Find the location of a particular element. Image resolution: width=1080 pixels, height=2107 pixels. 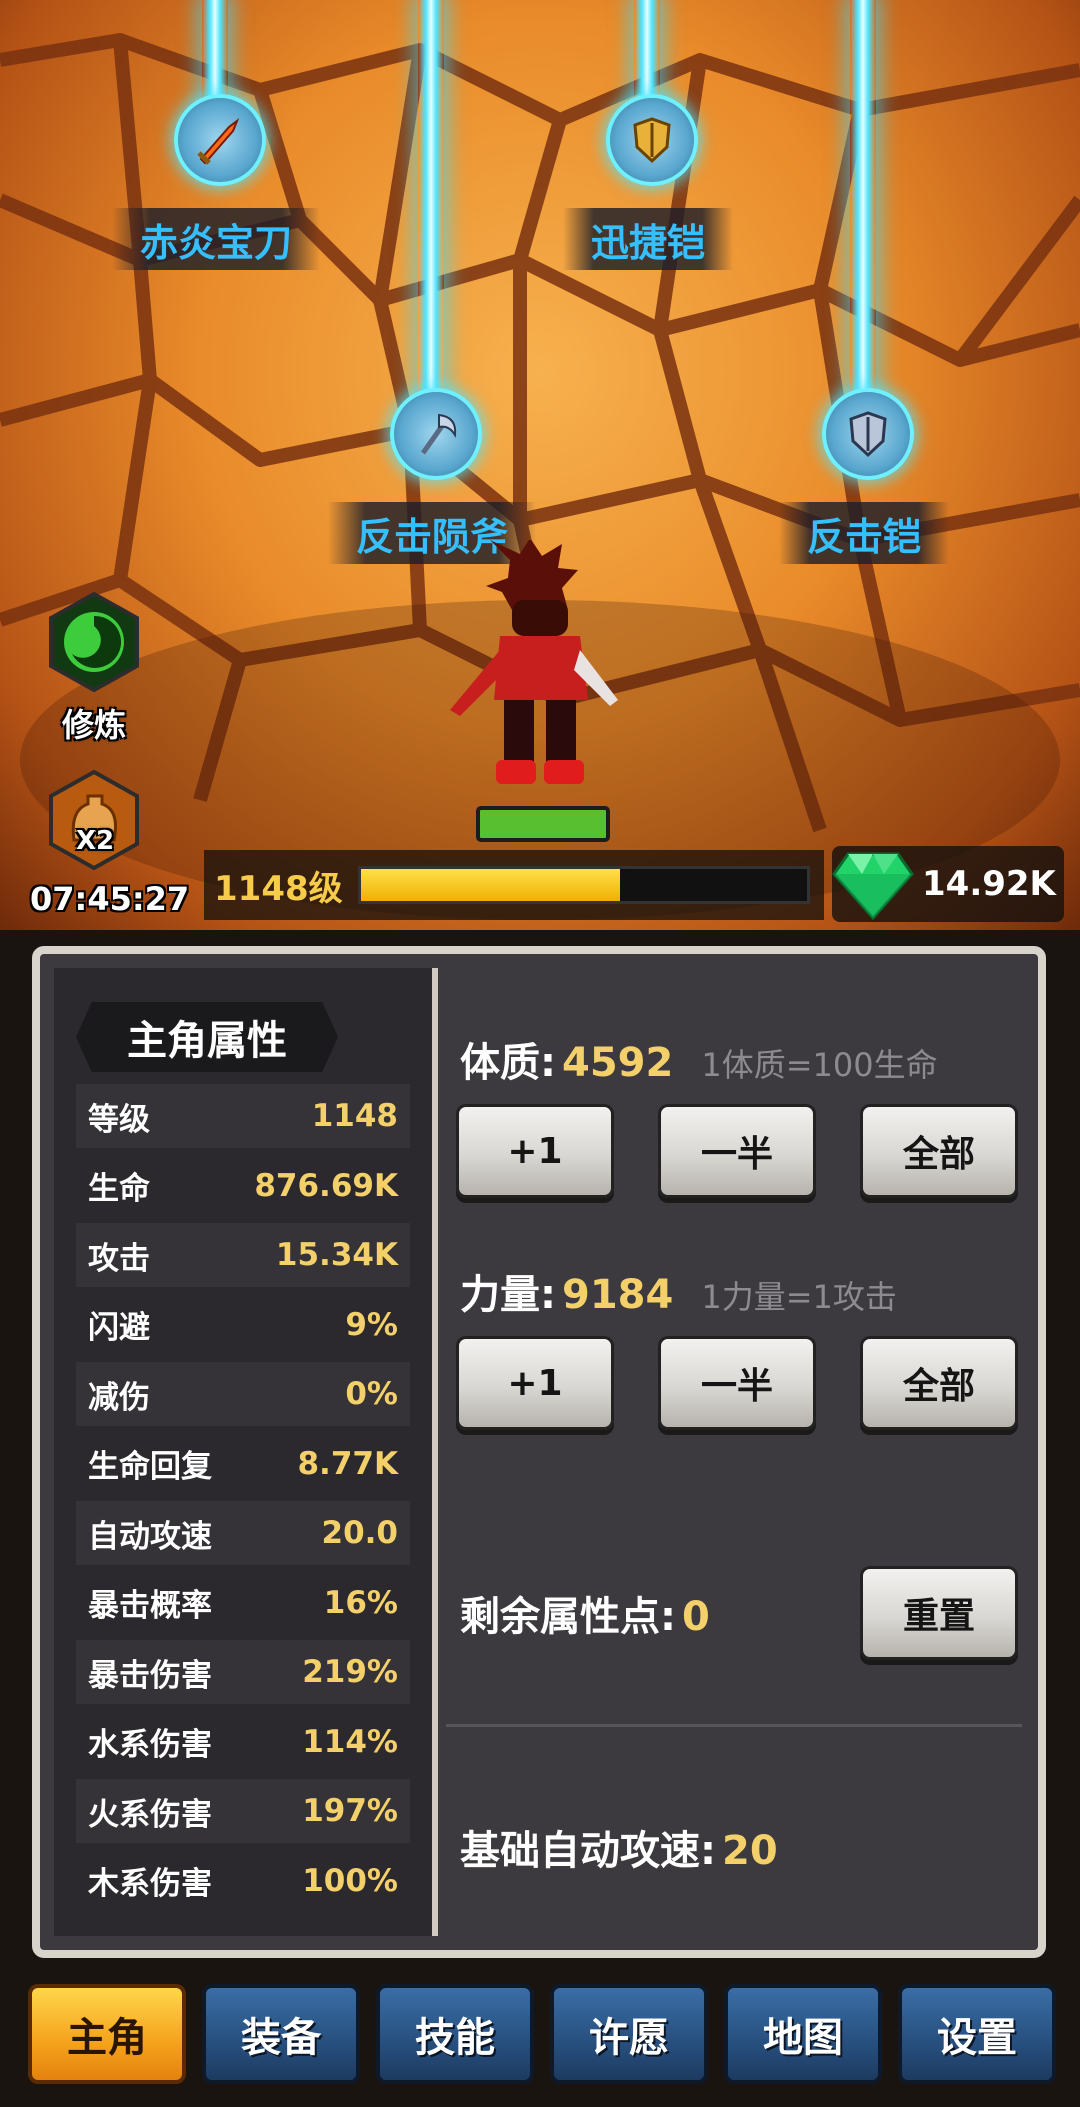

cultivate-icon is located at coordinates (94, 642).